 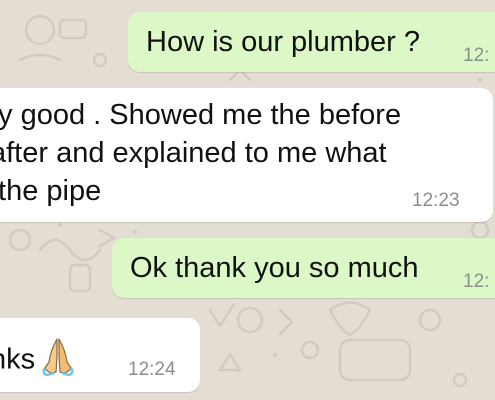 What do you see at coordinates (283, 42) in the screenshot?
I see `message-text: How is our plumber ?` at bounding box center [283, 42].